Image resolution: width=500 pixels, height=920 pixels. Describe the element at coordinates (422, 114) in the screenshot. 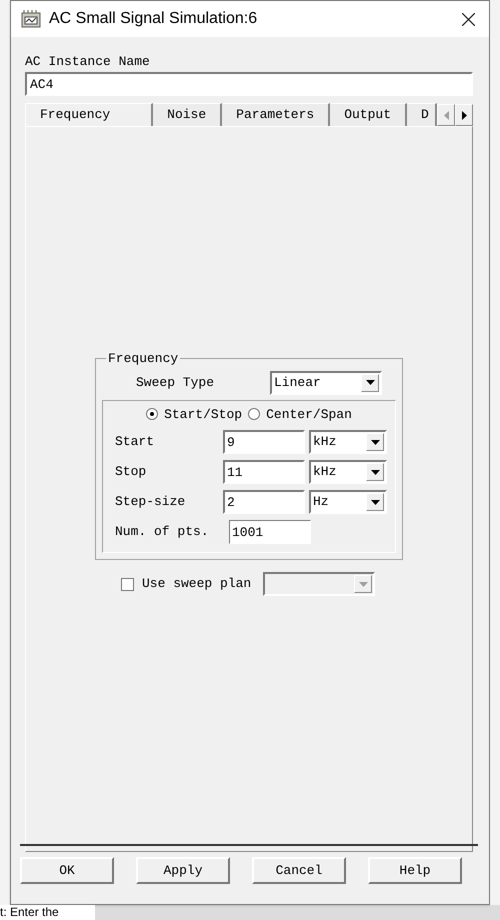

I see `tab: D` at that location.